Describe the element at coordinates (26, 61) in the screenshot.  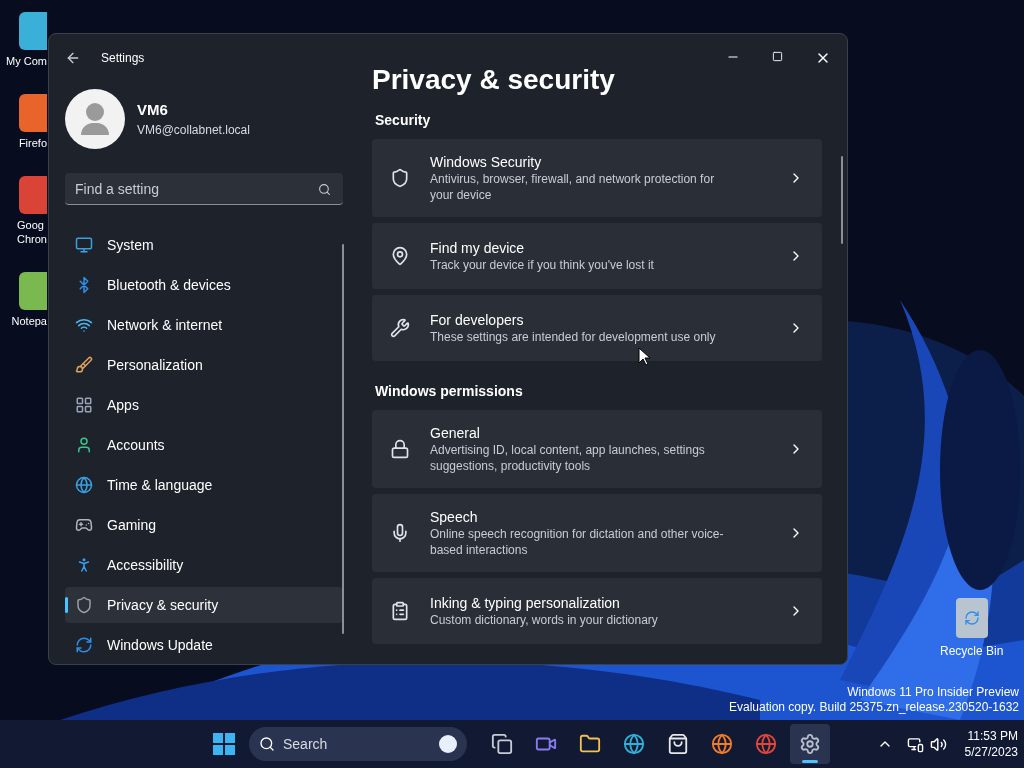
I see `desktop-icon-label: My Com` at that location.